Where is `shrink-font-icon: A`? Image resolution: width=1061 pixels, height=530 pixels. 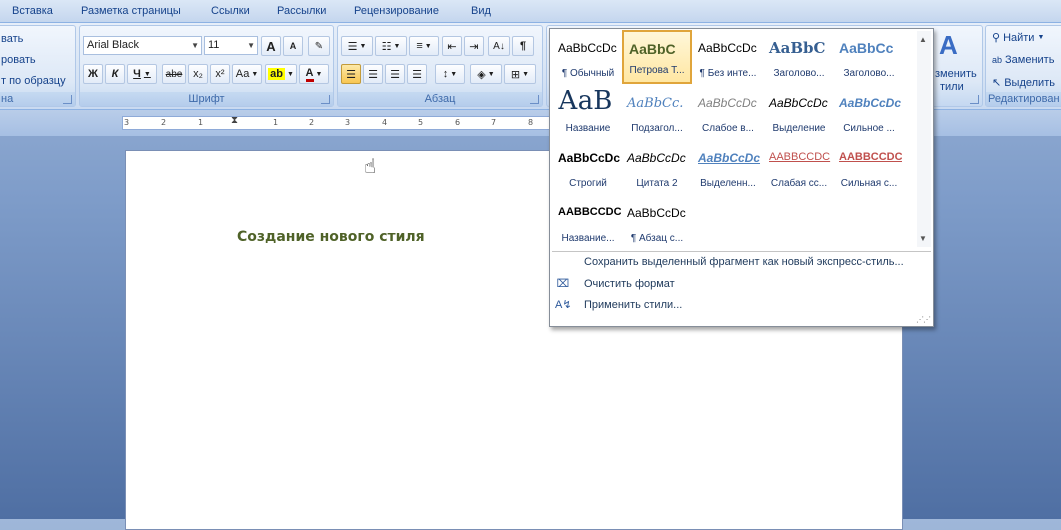
shrink-font-icon: A is located at coordinates (293, 46).